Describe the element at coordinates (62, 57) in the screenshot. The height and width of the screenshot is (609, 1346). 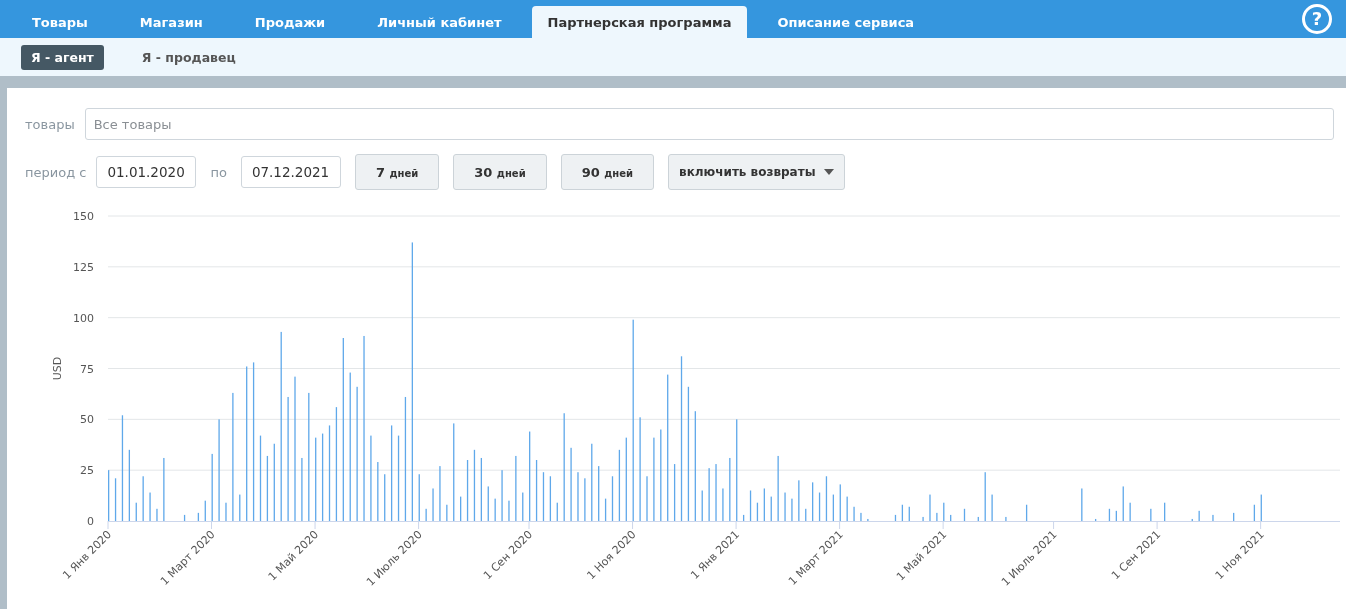
I see `role-tab: Я - агент` at that location.